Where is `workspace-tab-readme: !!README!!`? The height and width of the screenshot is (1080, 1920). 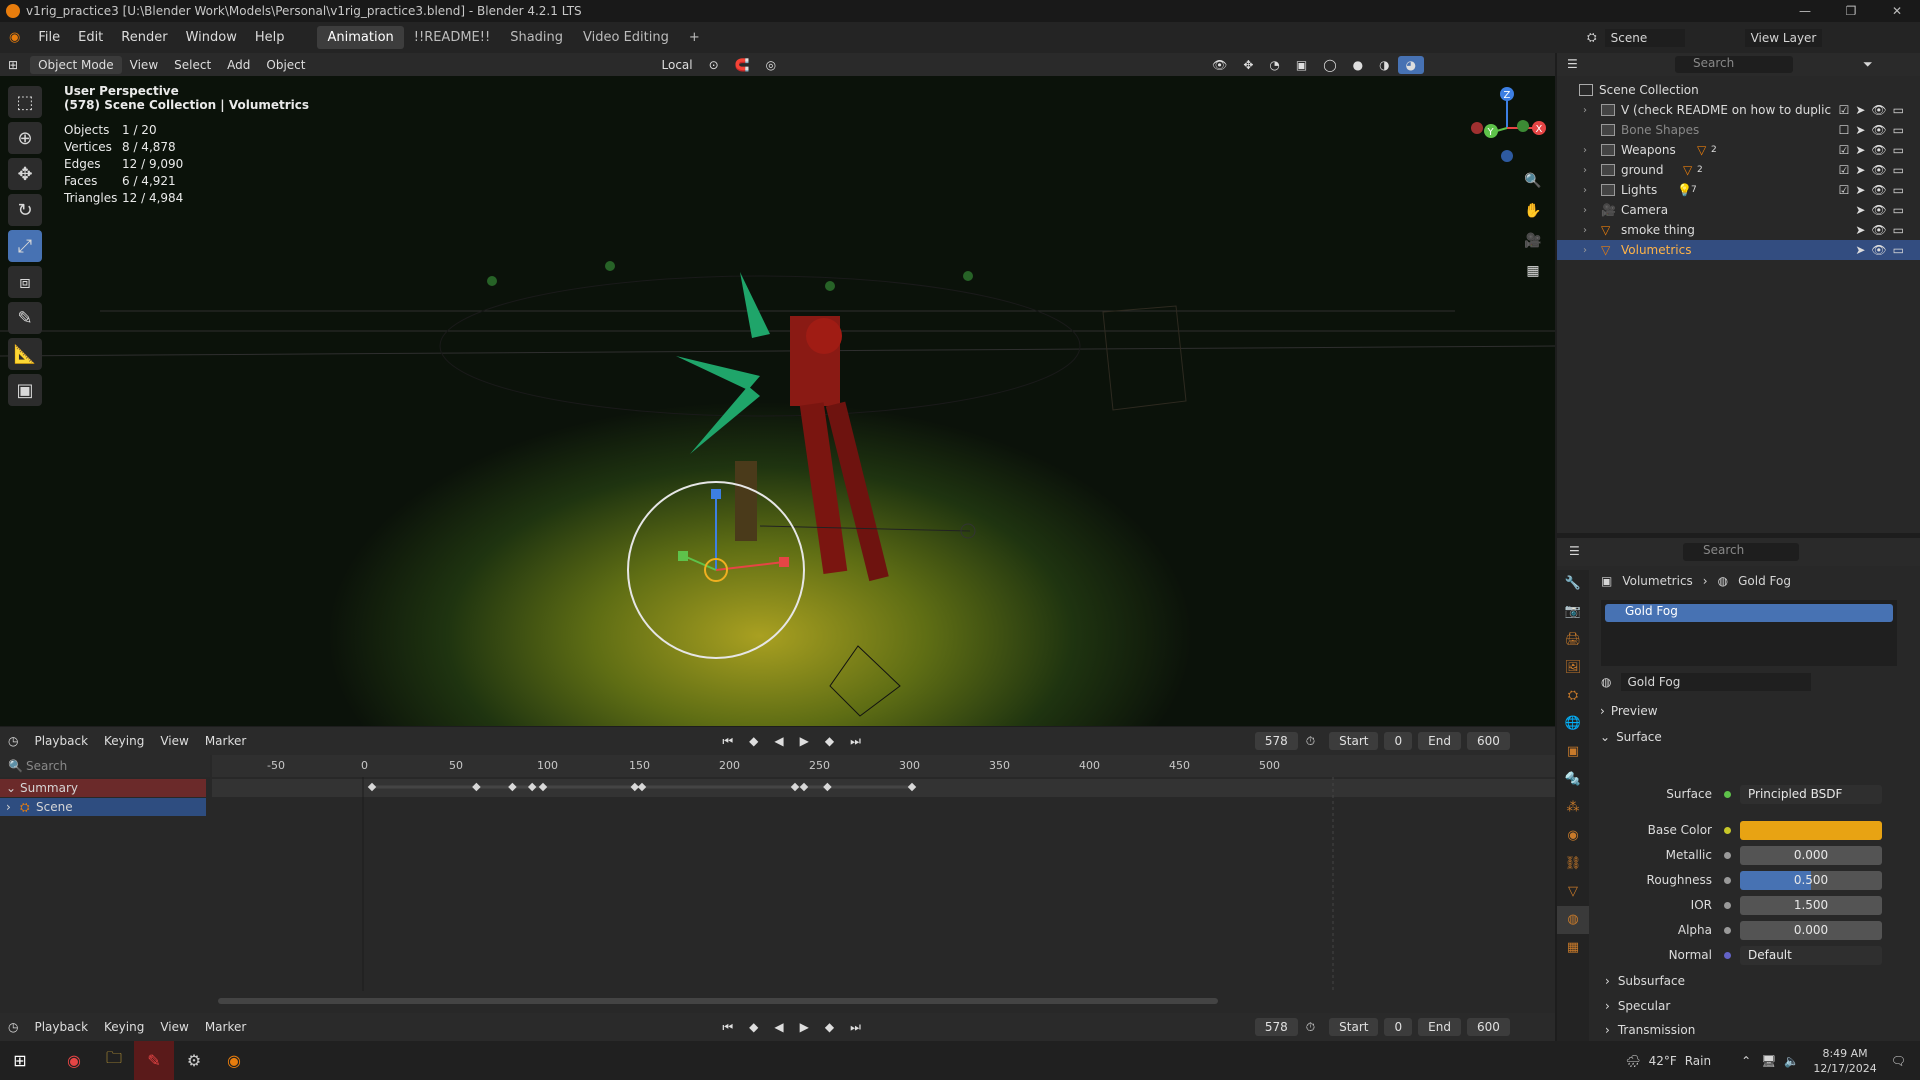
workspace-tab-readme: !!README!! is located at coordinates (452, 37).